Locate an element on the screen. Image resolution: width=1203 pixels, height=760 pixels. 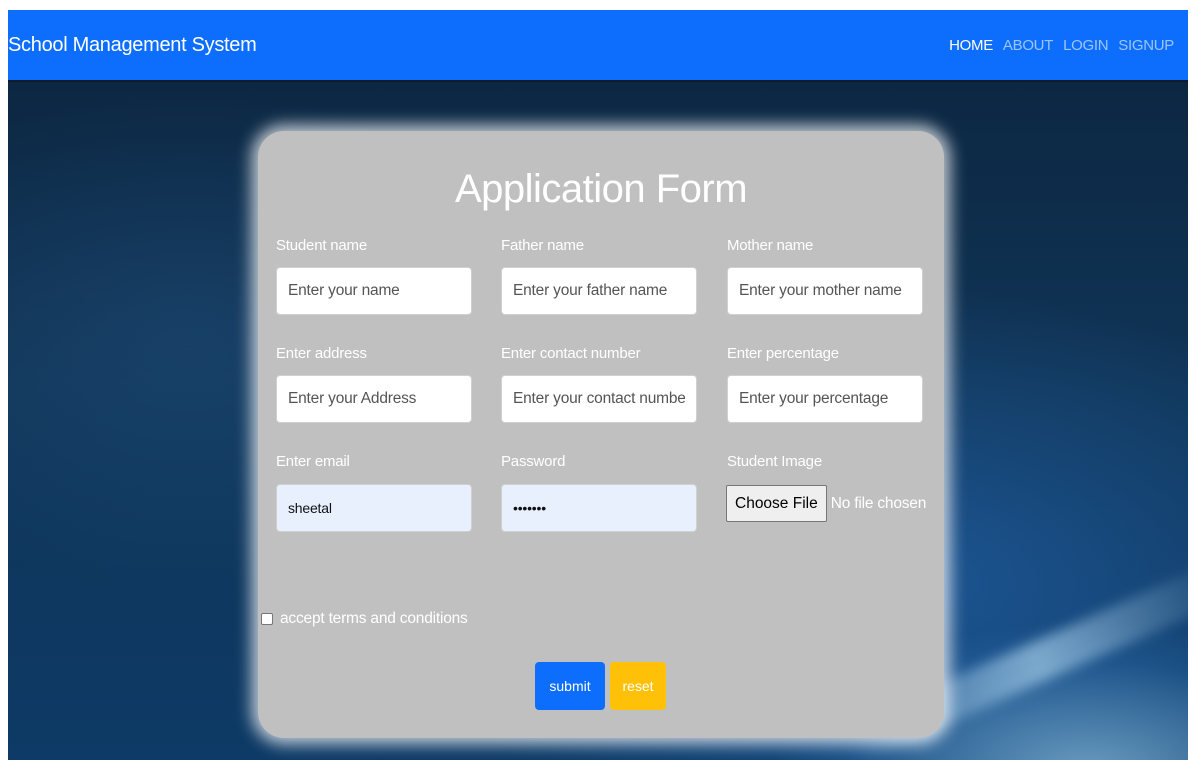
father-name-label: Father name is located at coordinates (542, 245).